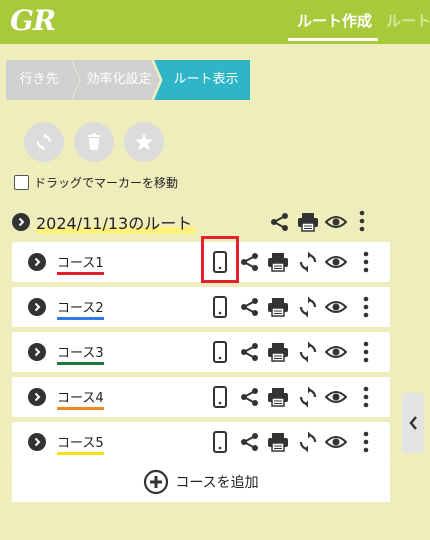 This screenshot has height=540, width=430. I want to click on course-row: コース3, so click(201, 352).